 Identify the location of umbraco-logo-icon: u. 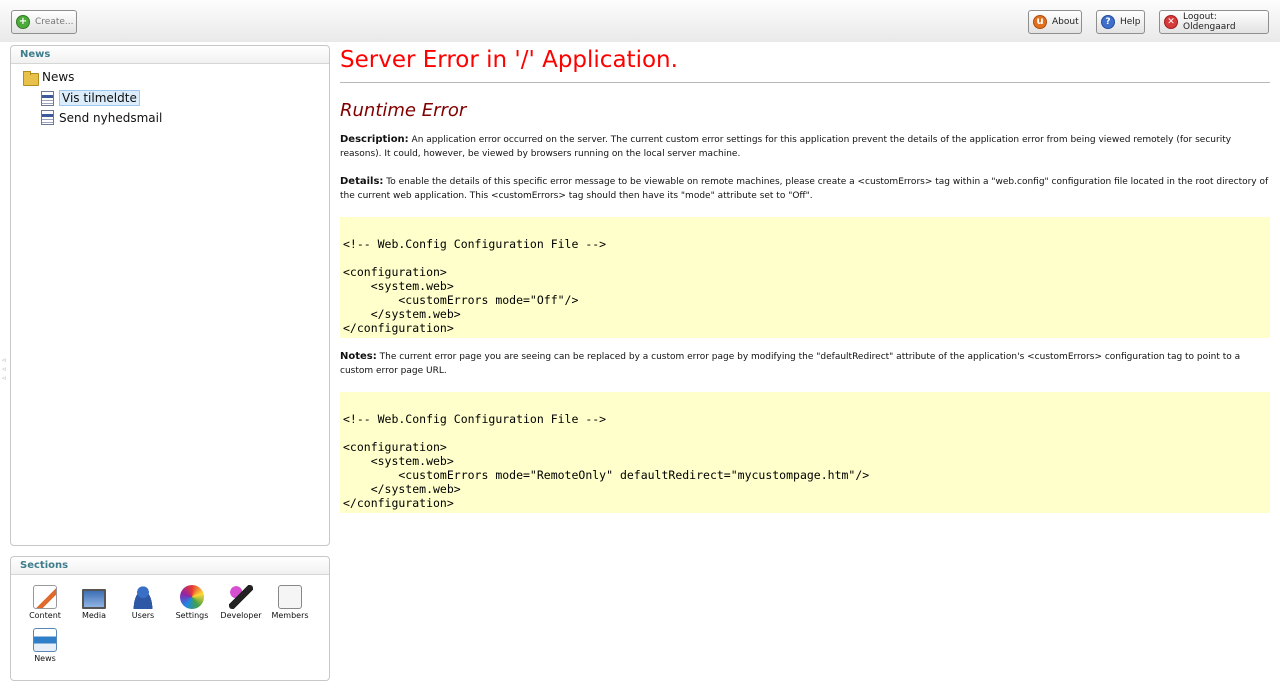
(1040, 22).